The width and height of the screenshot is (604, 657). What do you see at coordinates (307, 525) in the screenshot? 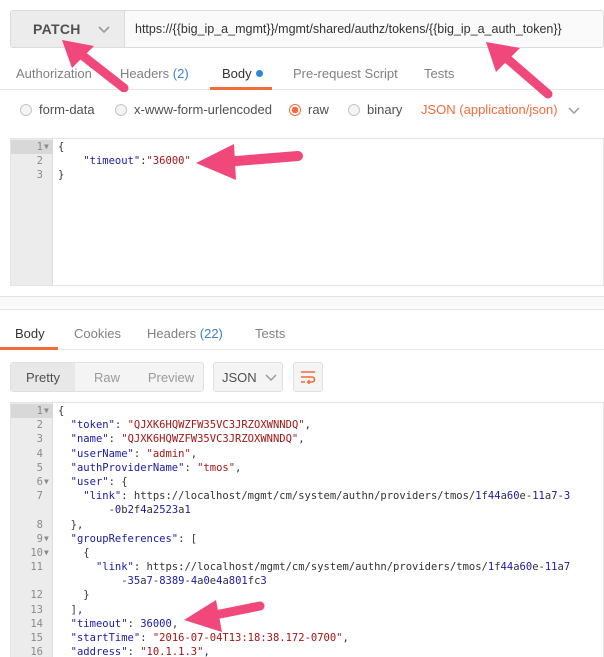
I see `code-line: 8 },` at bounding box center [307, 525].